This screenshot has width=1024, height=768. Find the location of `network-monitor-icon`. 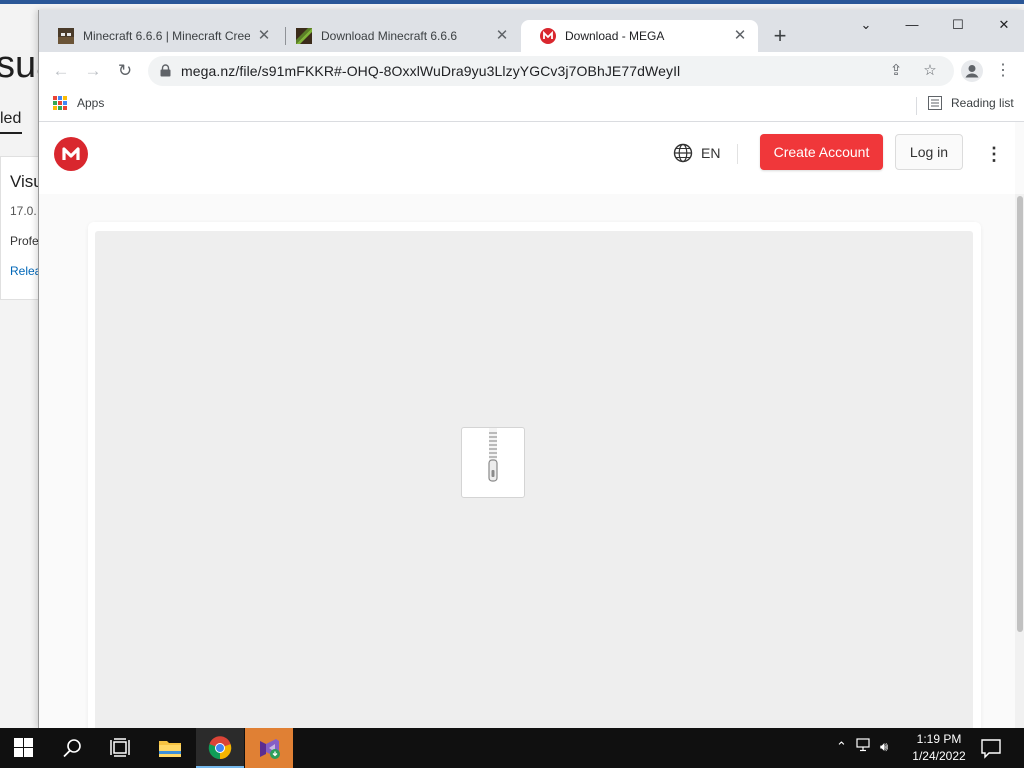

network-monitor-icon is located at coordinates (863, 745).